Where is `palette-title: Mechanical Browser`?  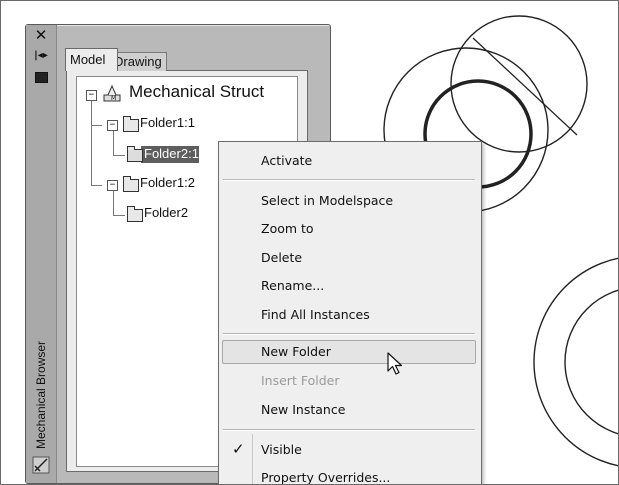
palette-title: Mechanical Browser is located at coordinates (41, 395).